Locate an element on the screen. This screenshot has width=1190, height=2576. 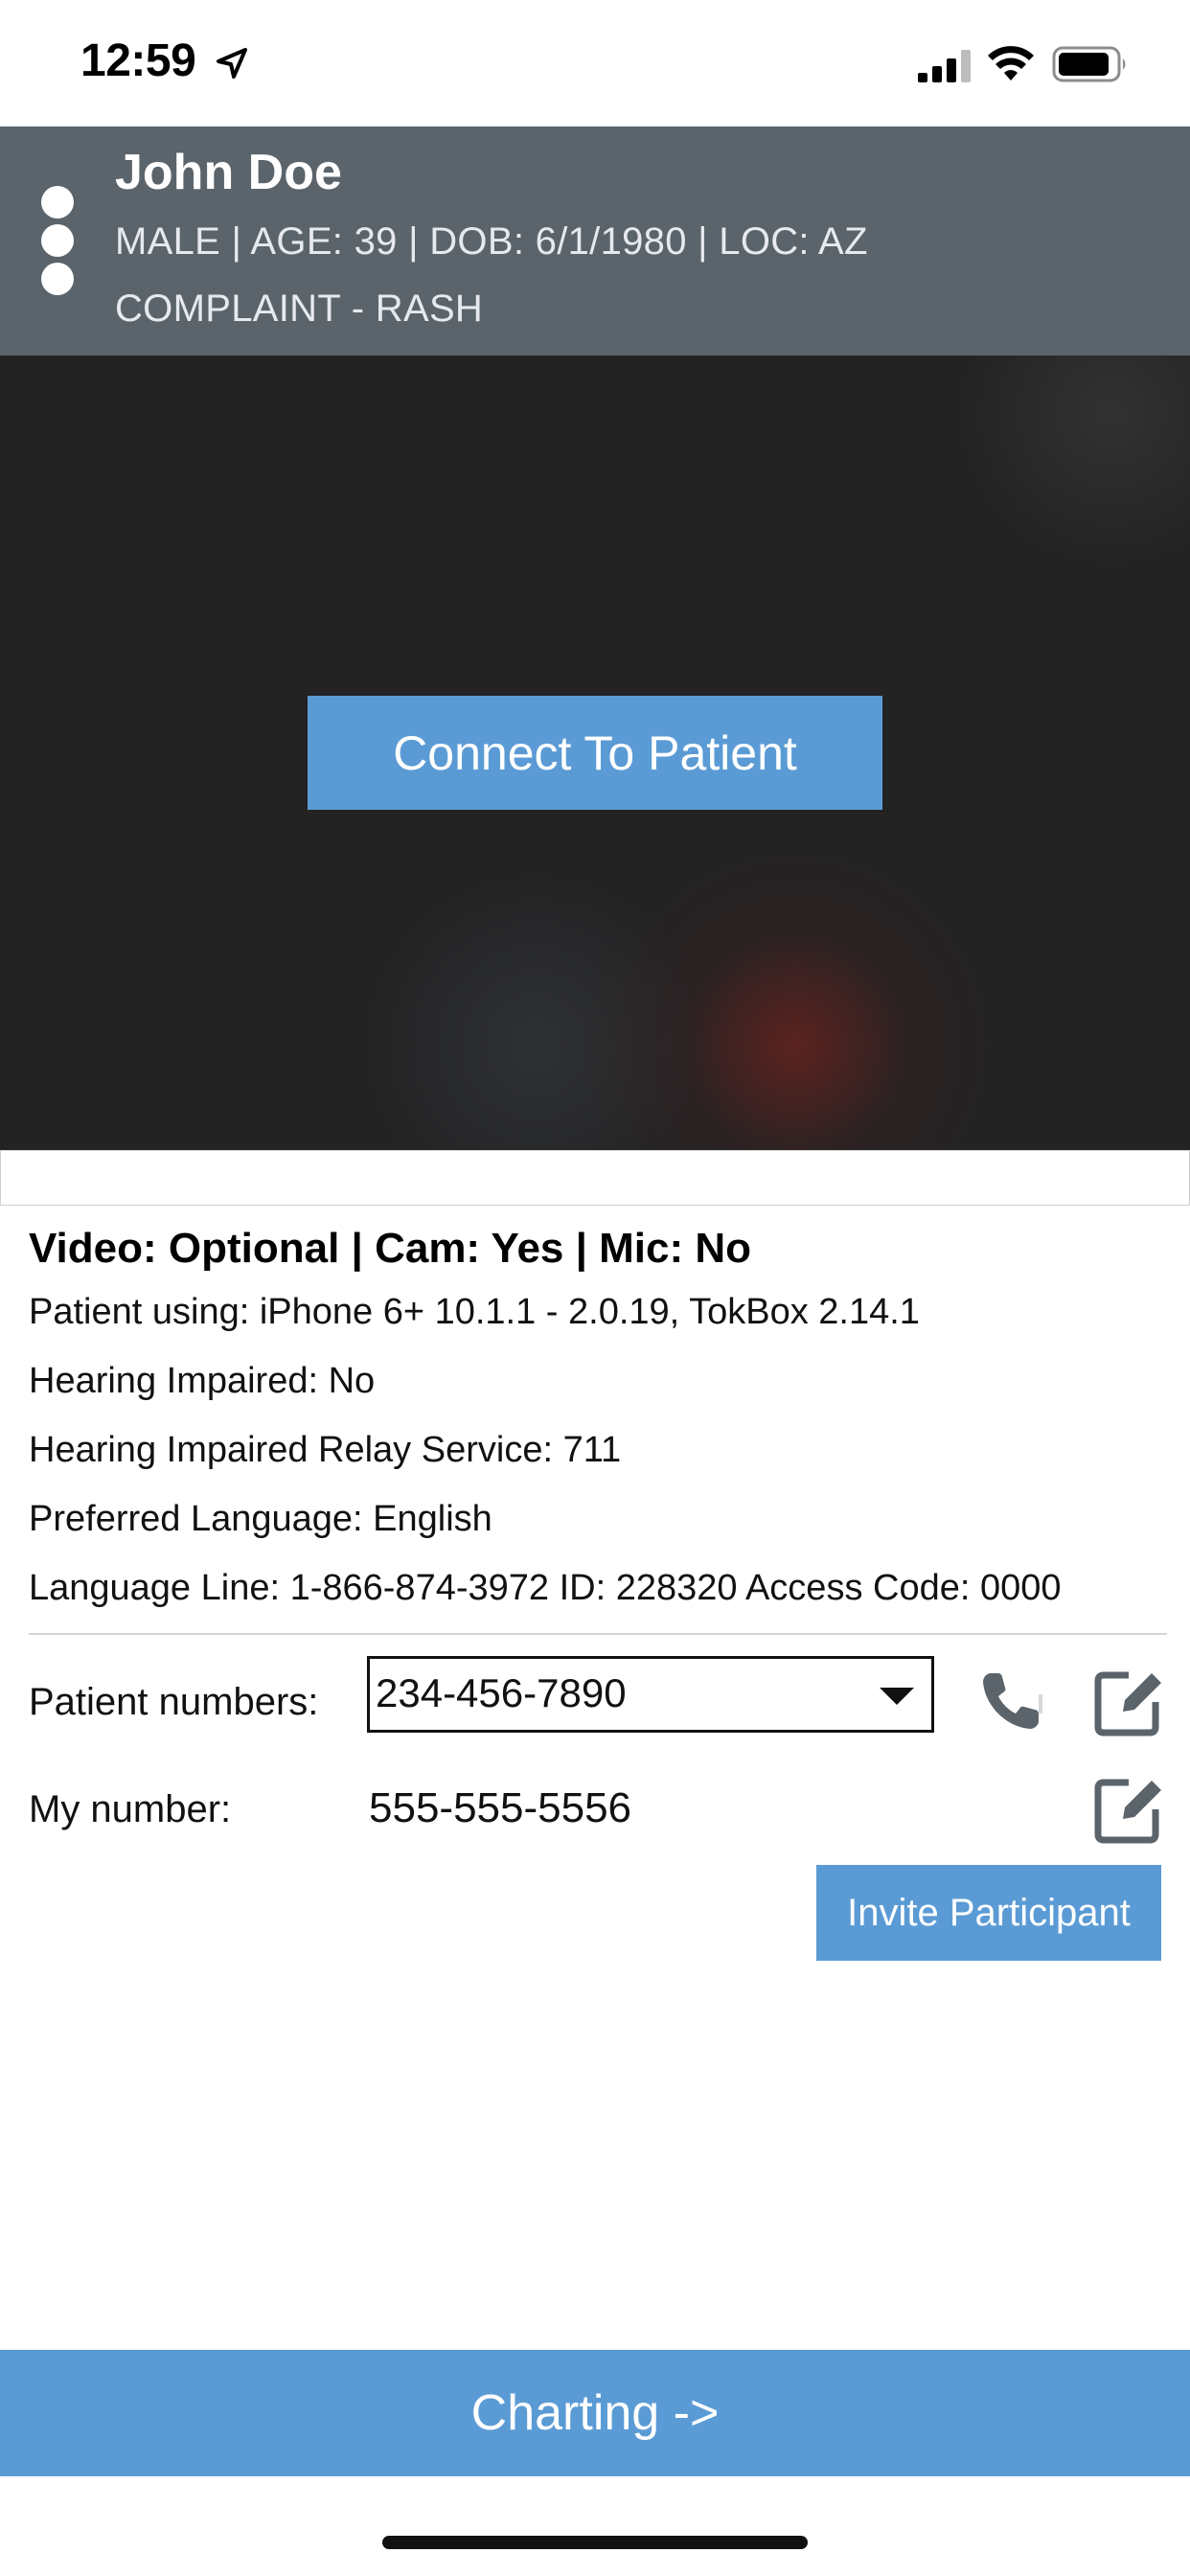
patient-demographics: MALE | AGE: 39 | DOB: 6/1/1980 | LOC: AZ is located at coordinates (492, 241).